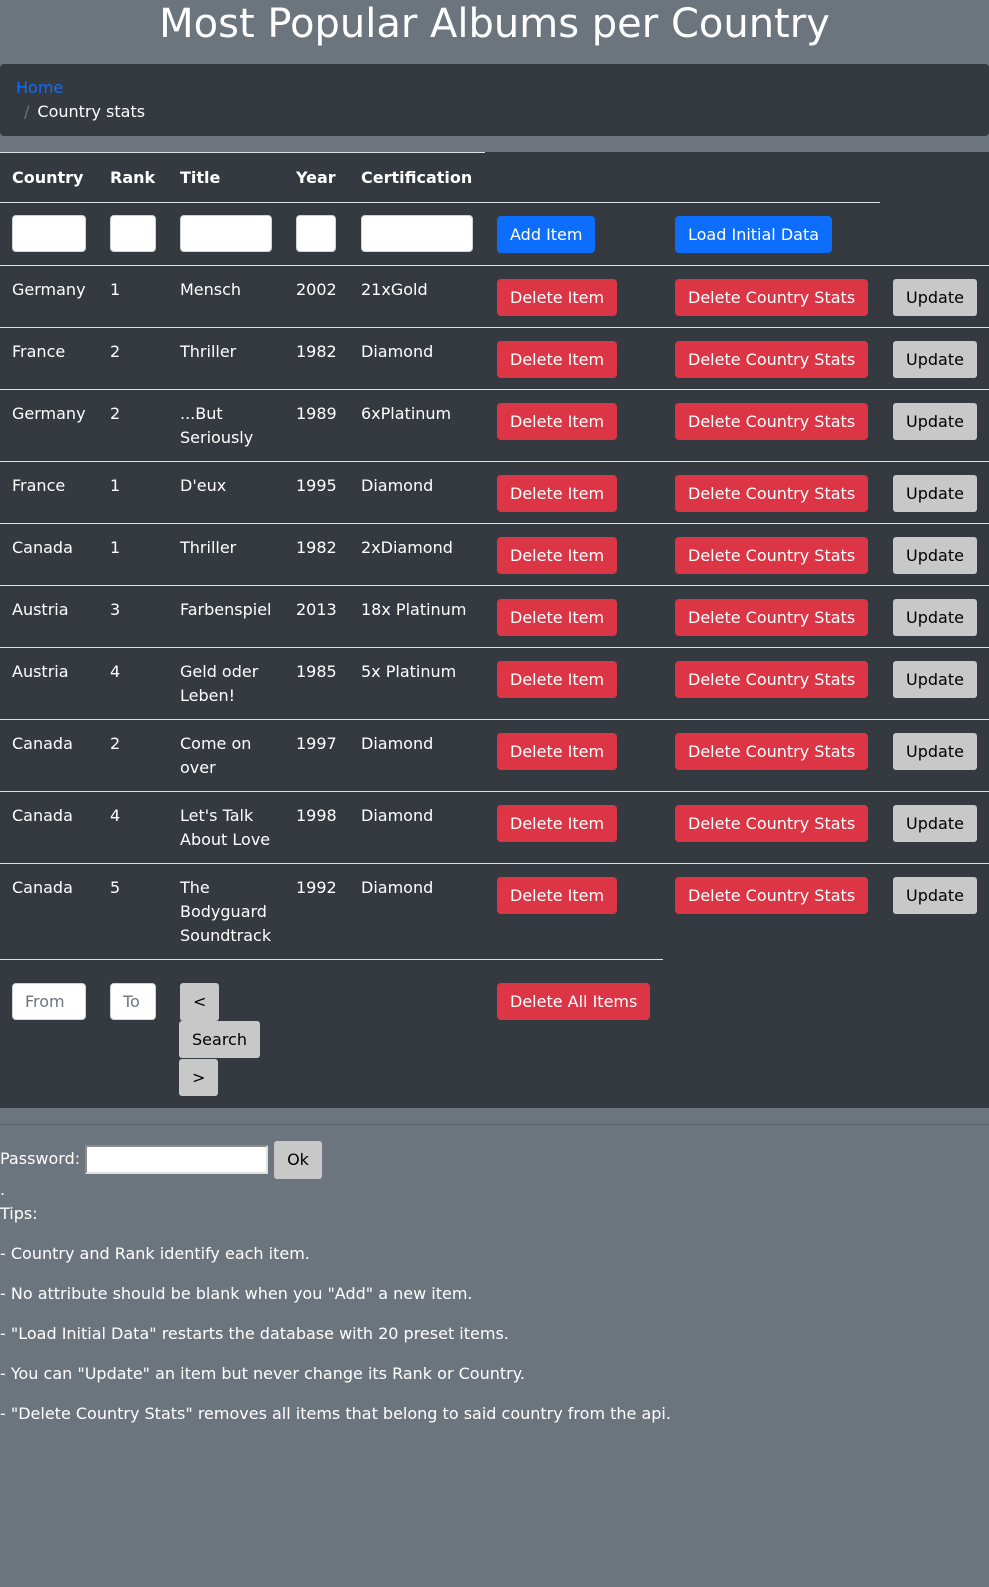 The height and width of the screenshot is (1587, 989). What do you see at coordinates (573, 1001) in the screenshot?
I see `delete-all-items-button: Delete All Items` at bounding box center [573, 1001].